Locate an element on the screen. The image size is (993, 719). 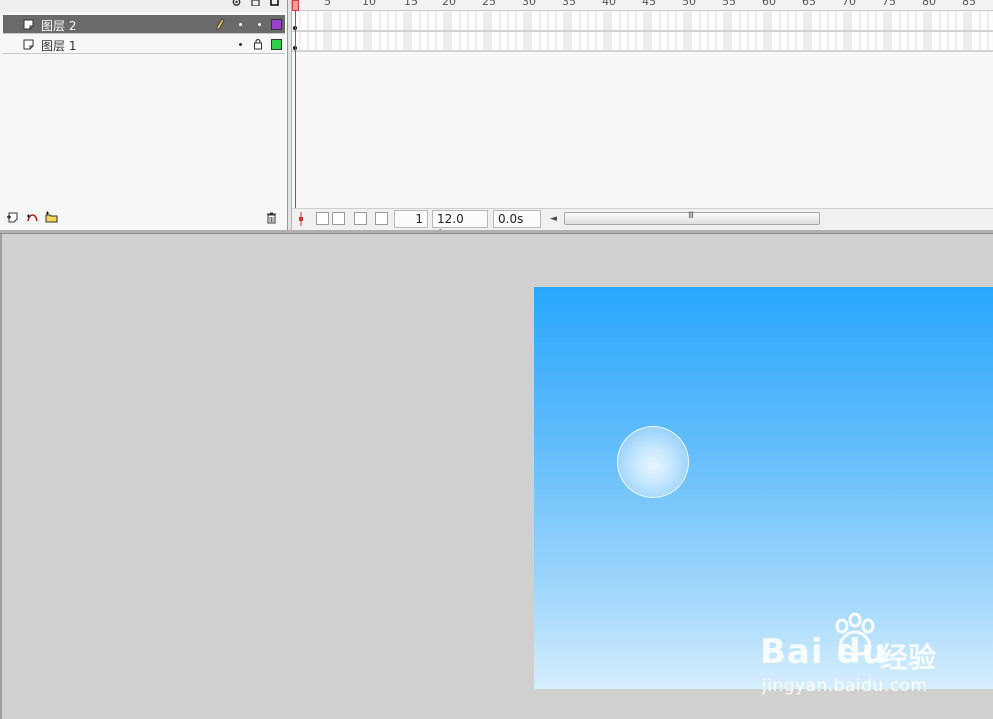
watermark-brand: Bai du is located at coordinates (823, 652).